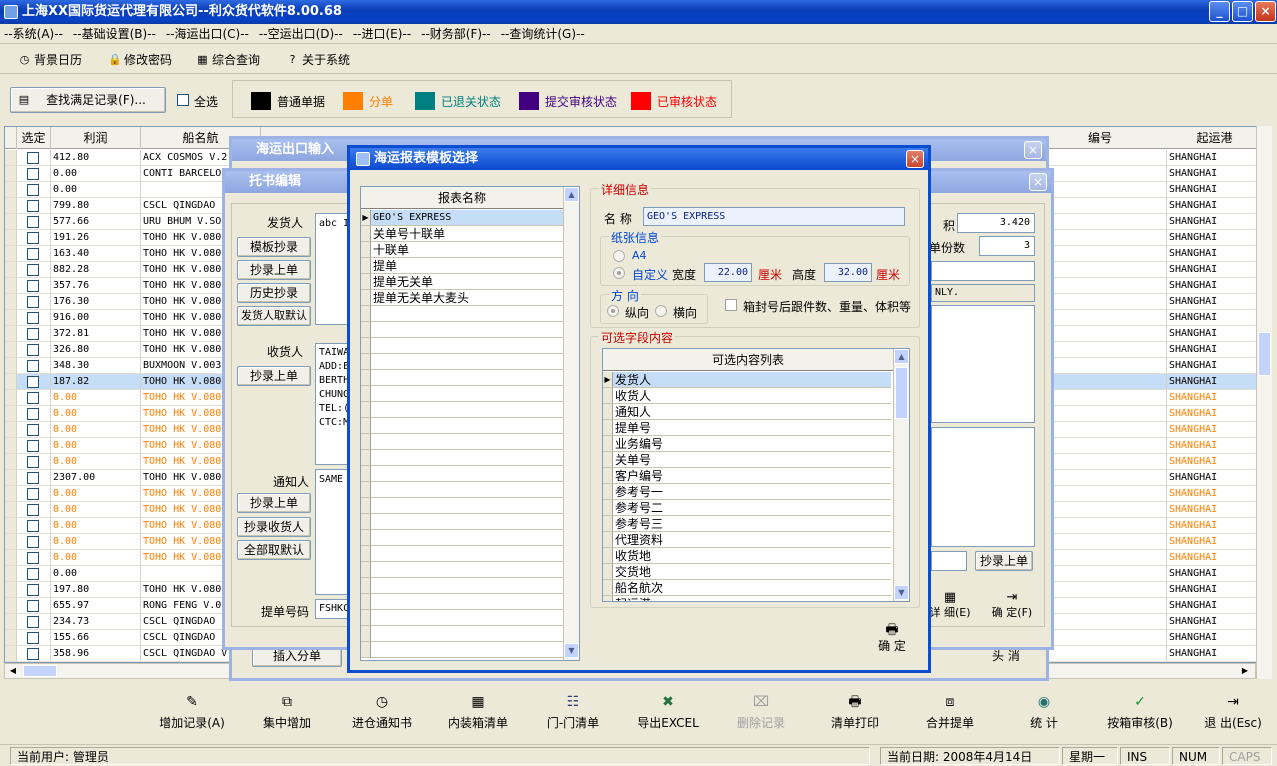  Describe the element at coordinates (382, 34) in the screenshot. I see `menu-import: --进口(E)--` at that location.